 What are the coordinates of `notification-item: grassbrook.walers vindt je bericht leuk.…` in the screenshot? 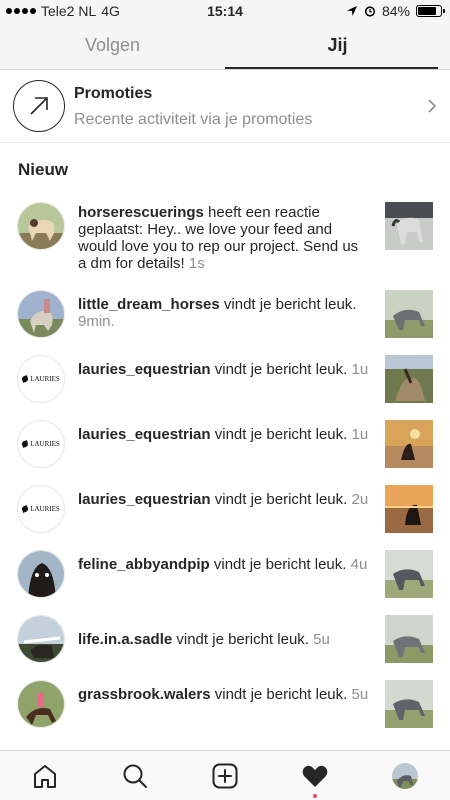 It's located at (225, 705).